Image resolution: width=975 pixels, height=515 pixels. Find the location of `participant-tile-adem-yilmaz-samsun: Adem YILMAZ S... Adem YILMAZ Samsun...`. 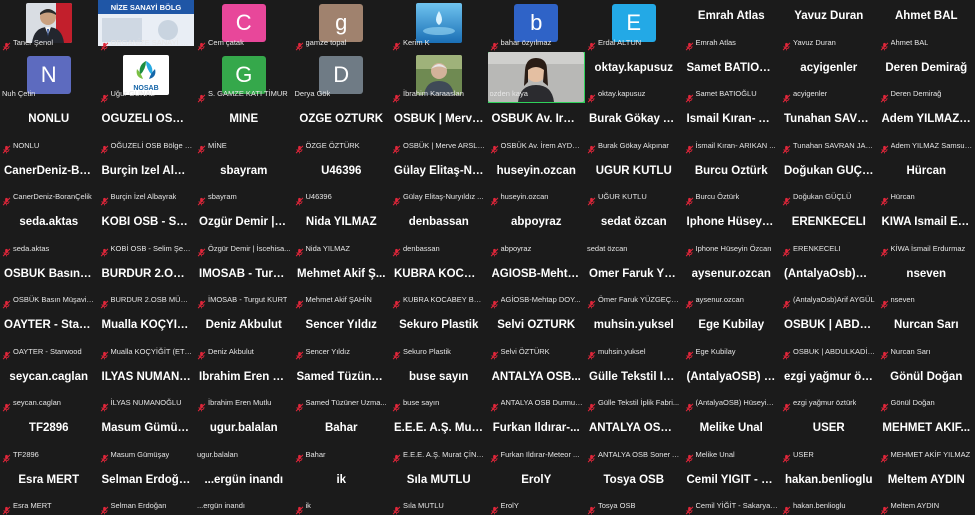

participant-tile-adem-yilmaz-samsun: Adem YILMAZ S... Adem YILMAZ Samsun... is located at coordinates (926, 129).